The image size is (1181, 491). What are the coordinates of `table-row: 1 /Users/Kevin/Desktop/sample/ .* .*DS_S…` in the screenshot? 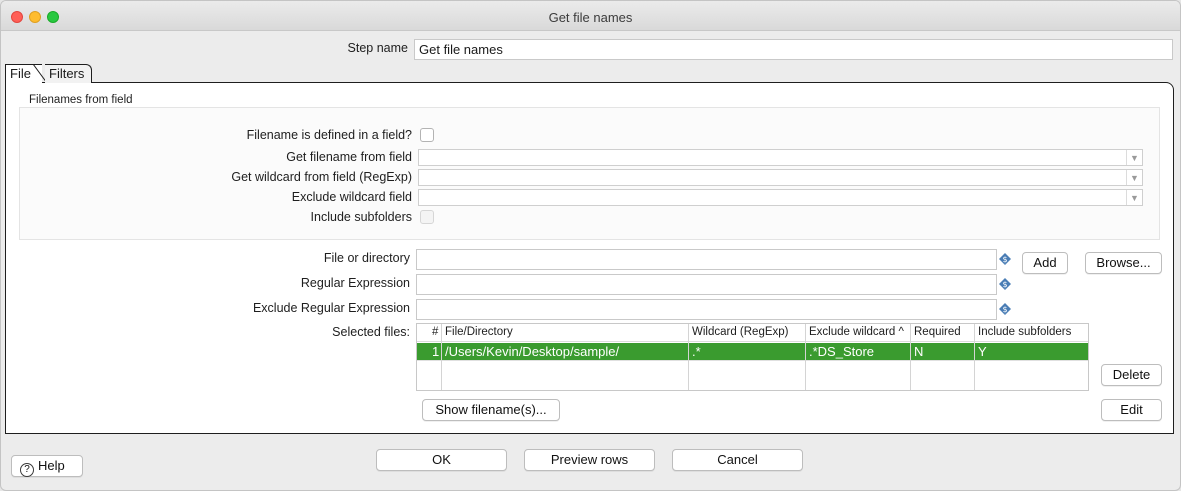 It's located at (752, 351).